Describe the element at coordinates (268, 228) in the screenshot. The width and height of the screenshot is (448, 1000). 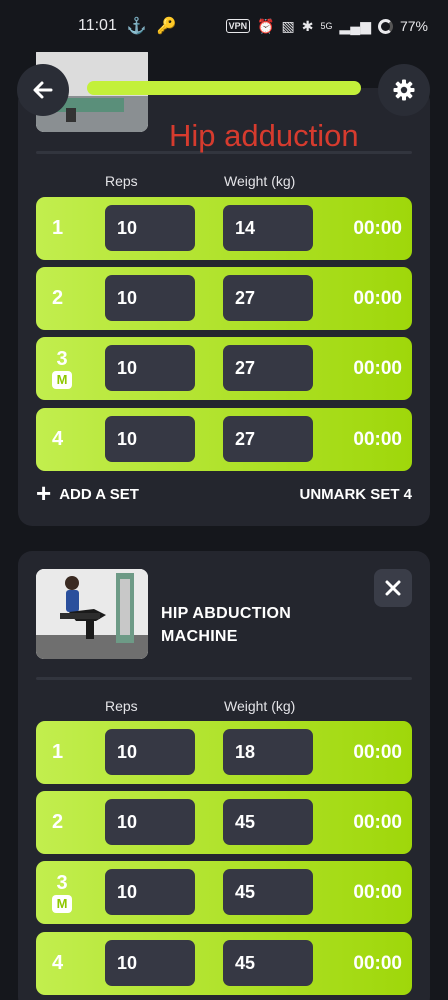
I see `weight-input: 14` at that location.